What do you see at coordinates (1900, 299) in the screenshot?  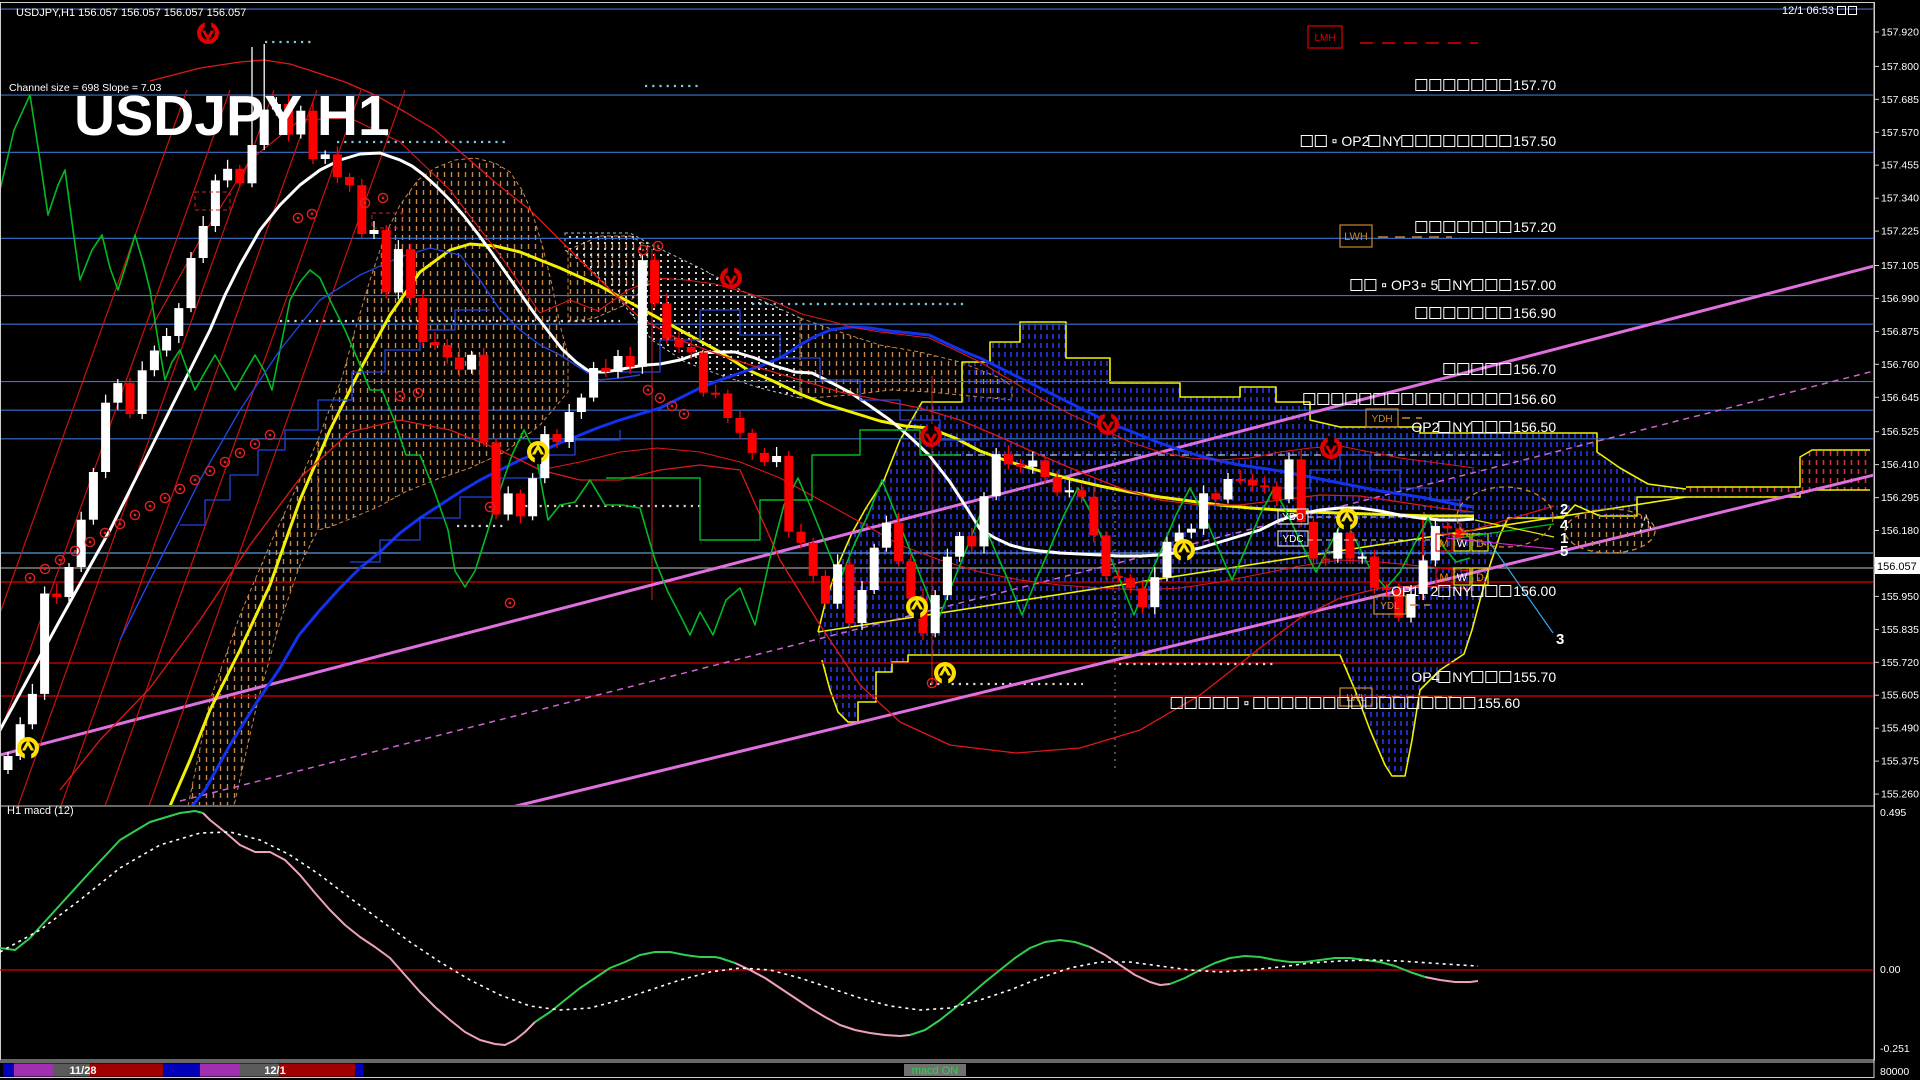 I see `svg-text: 156.990` at bounding box center [1900, 299].